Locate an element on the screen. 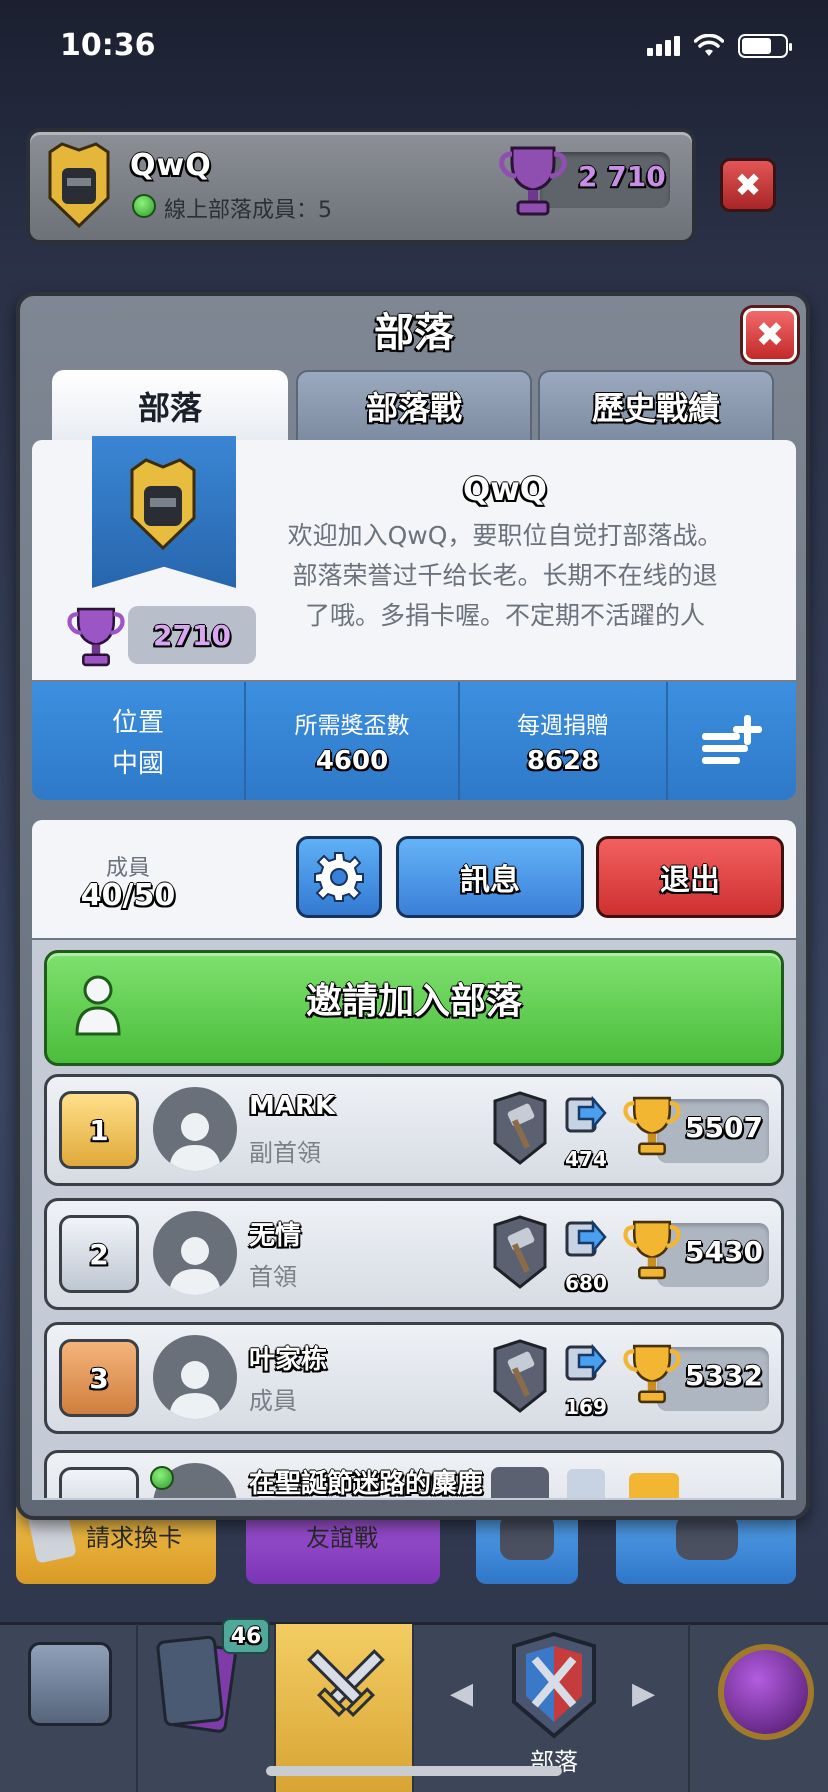 Image resolution: width=828 pixels, height=1792 pixels. nav-events is located at coordinates (759, 1708).